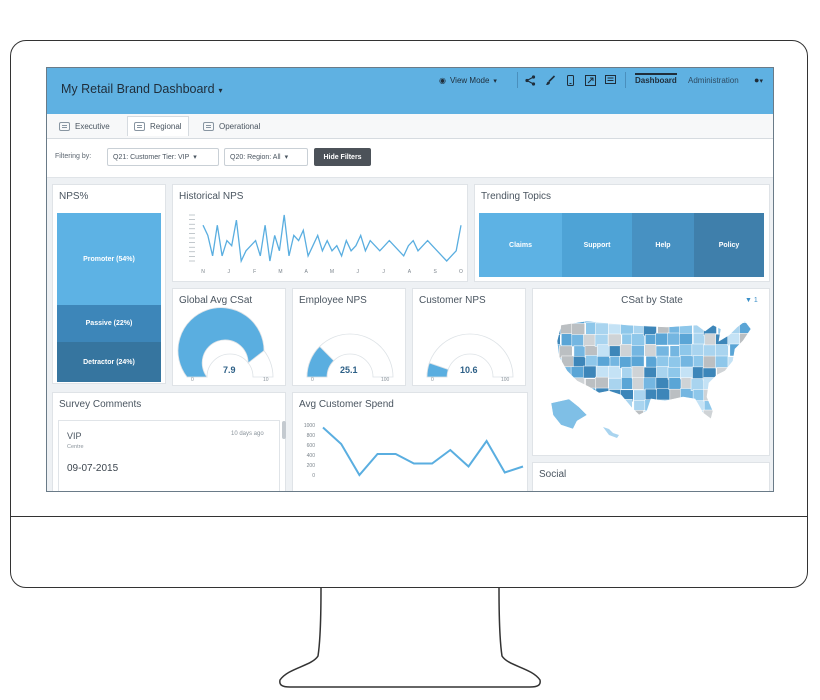 This screenshot has height=700, width=820. What do you see at coordinates (758, 80) in the screenshot?
I see `user-menu: ●▾` at bounding box center [758, 80].